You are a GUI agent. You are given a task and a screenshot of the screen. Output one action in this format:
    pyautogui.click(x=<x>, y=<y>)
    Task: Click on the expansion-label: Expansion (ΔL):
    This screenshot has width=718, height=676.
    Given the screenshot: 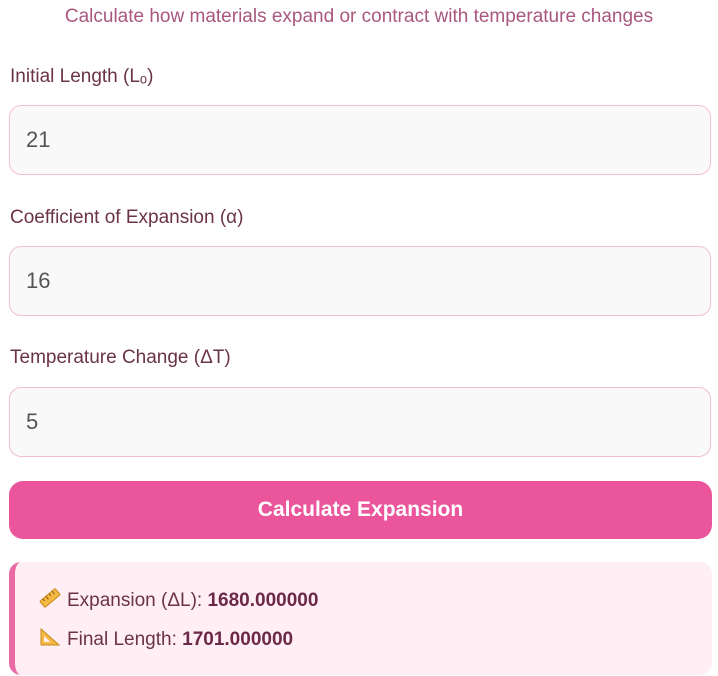 What is the action you would take?
    pyautogui.click(x=137, y=600)
    